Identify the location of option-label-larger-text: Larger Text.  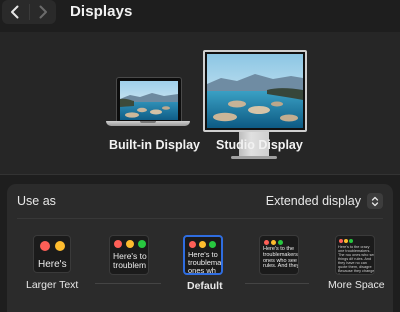
(52, 285).